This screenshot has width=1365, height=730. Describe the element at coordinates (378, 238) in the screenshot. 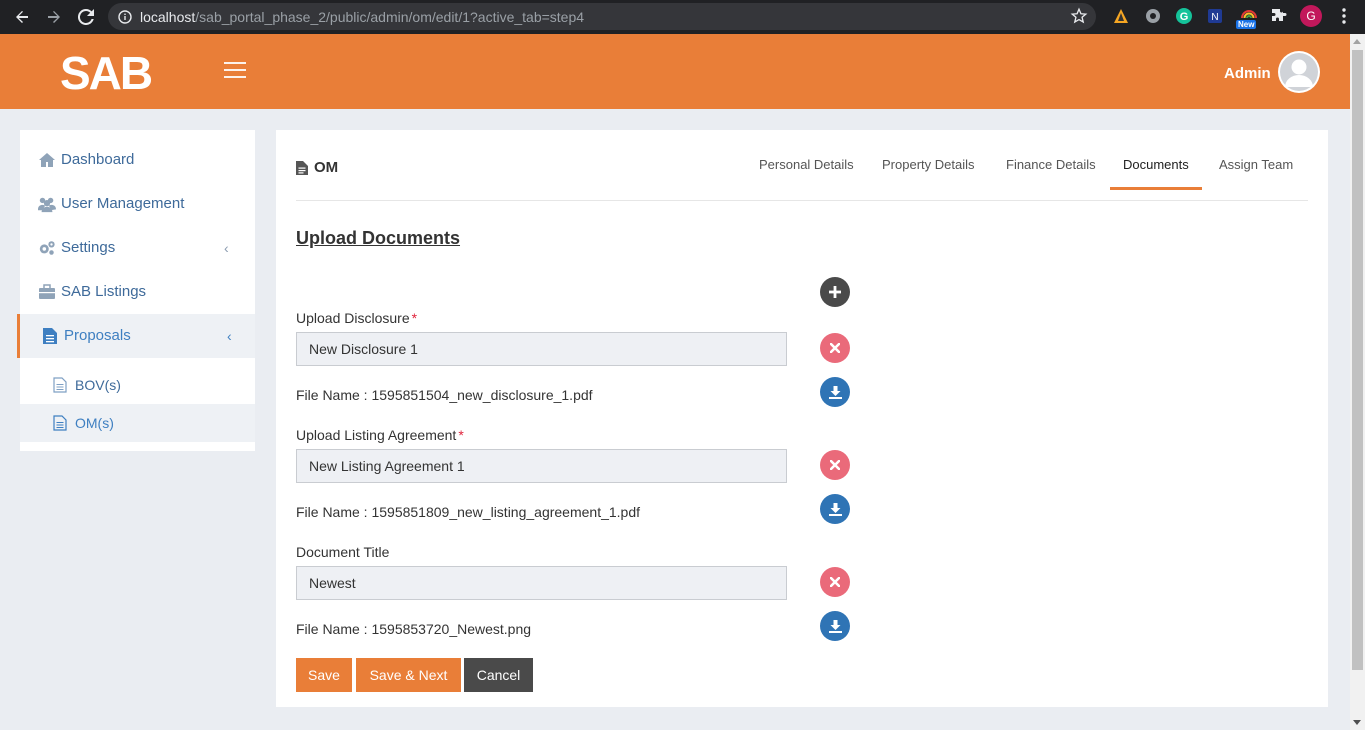

I see `section-title: Upload Documents` at that location.